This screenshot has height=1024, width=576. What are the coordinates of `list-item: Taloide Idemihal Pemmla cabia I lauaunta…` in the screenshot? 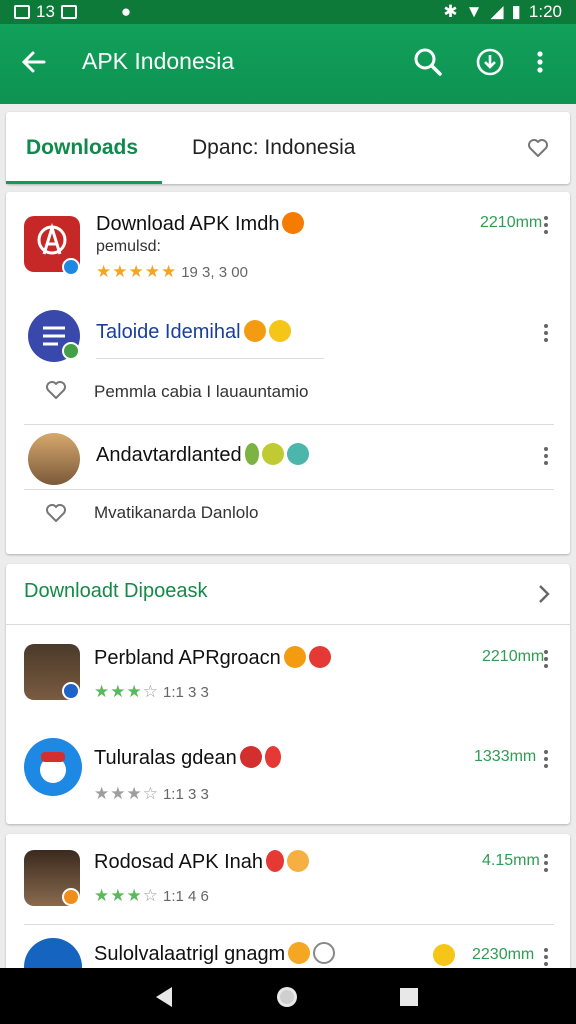 It's located at (288, 360).